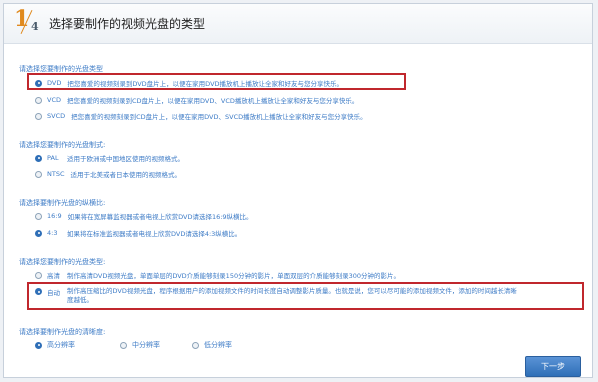  I want to click on wizard-header: 1 4 选择要制作的视频光盘的类型, so click(298, 24).